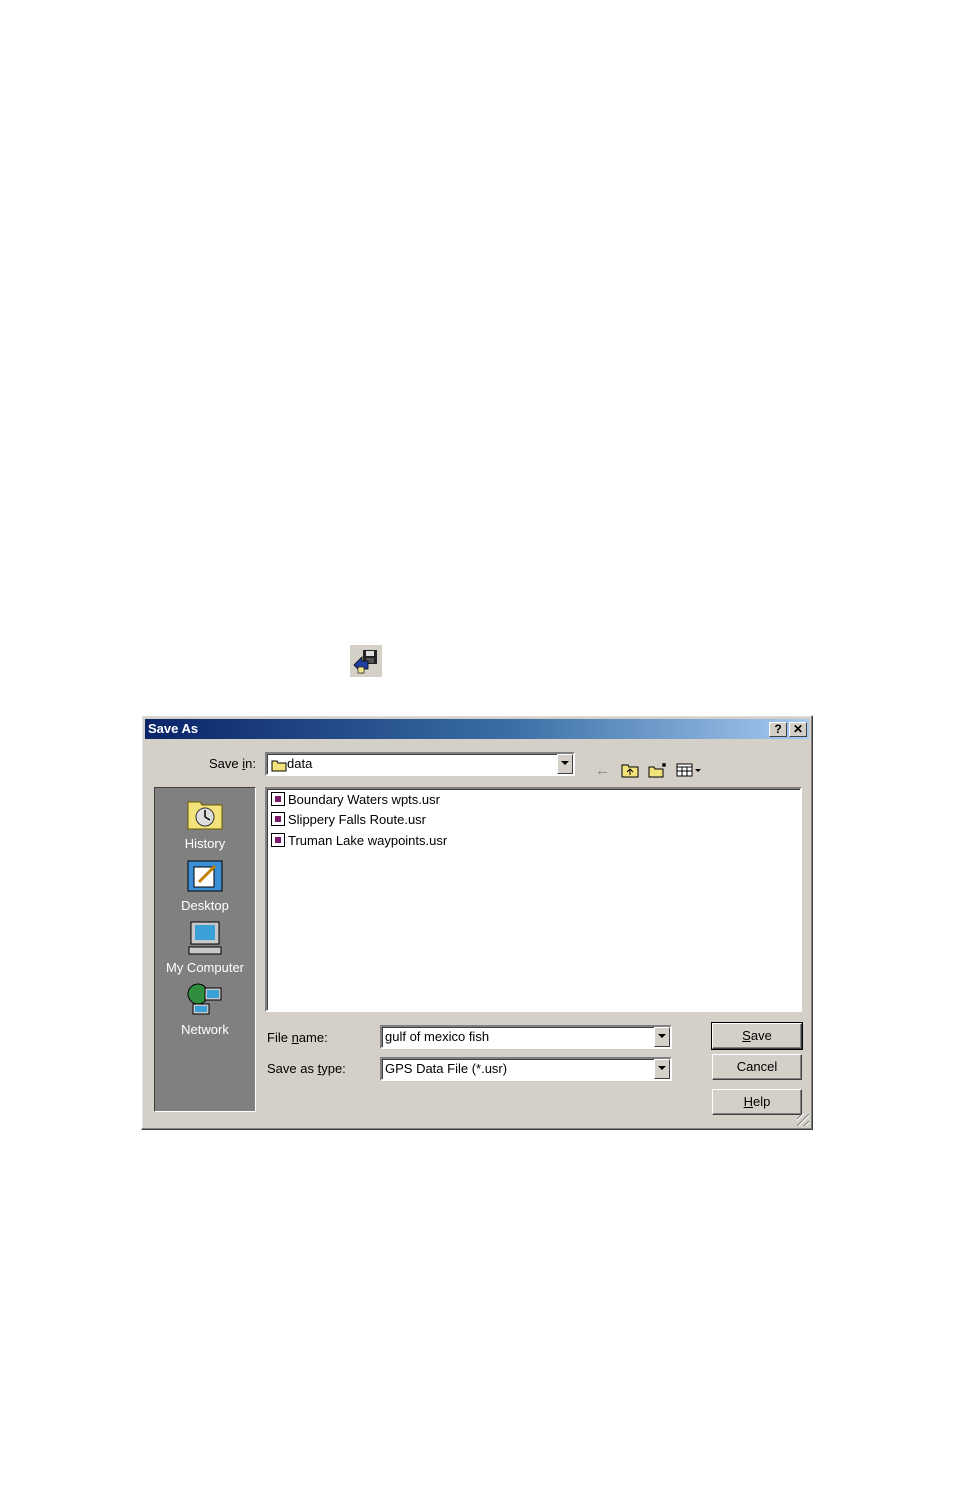  Describe the element at coordinates (300, 763) in the screenshot. I see `save-in-value: data` at that location.